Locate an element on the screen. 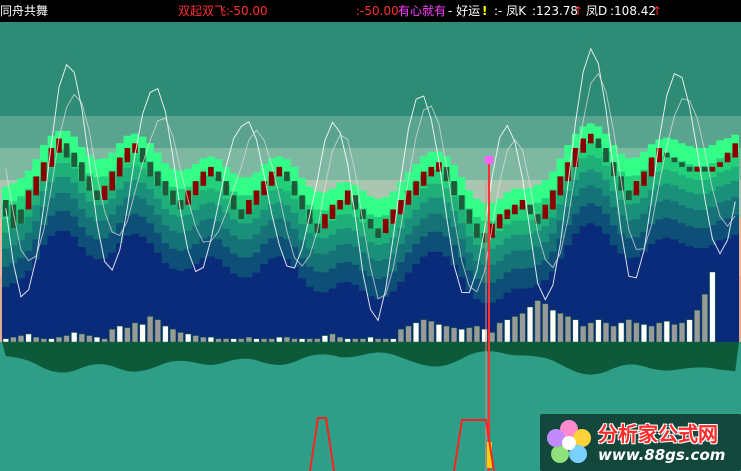  value2: :-50.00 is located at coordinates (377, 11).